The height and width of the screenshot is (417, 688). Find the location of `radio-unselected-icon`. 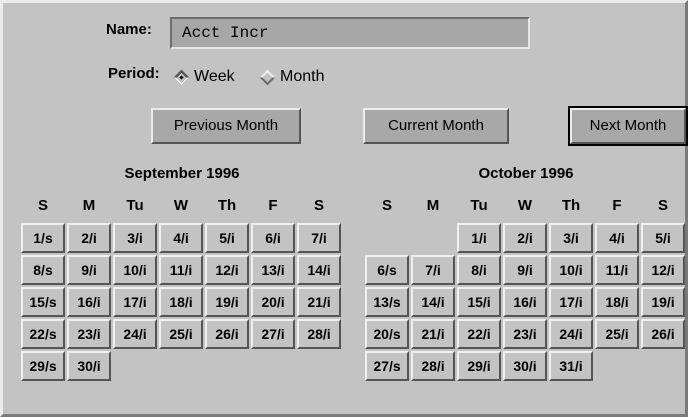

radio-unselected-icon is located at coordinates (267, 77).